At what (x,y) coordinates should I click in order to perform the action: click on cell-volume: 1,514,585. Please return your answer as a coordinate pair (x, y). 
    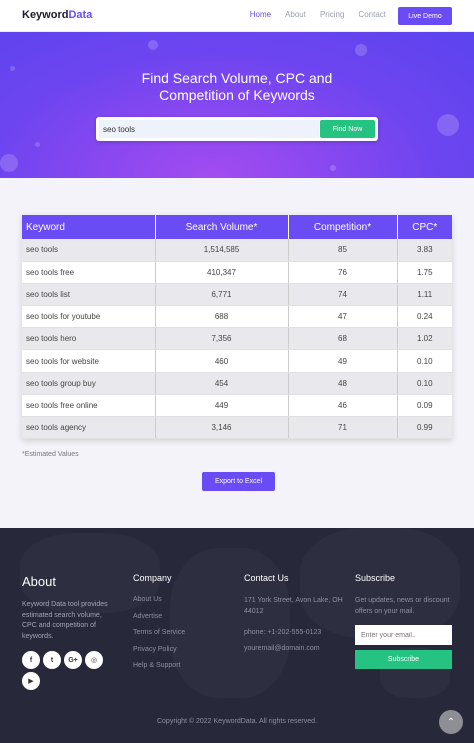
    Looking at the image, I should click on (222, 250).